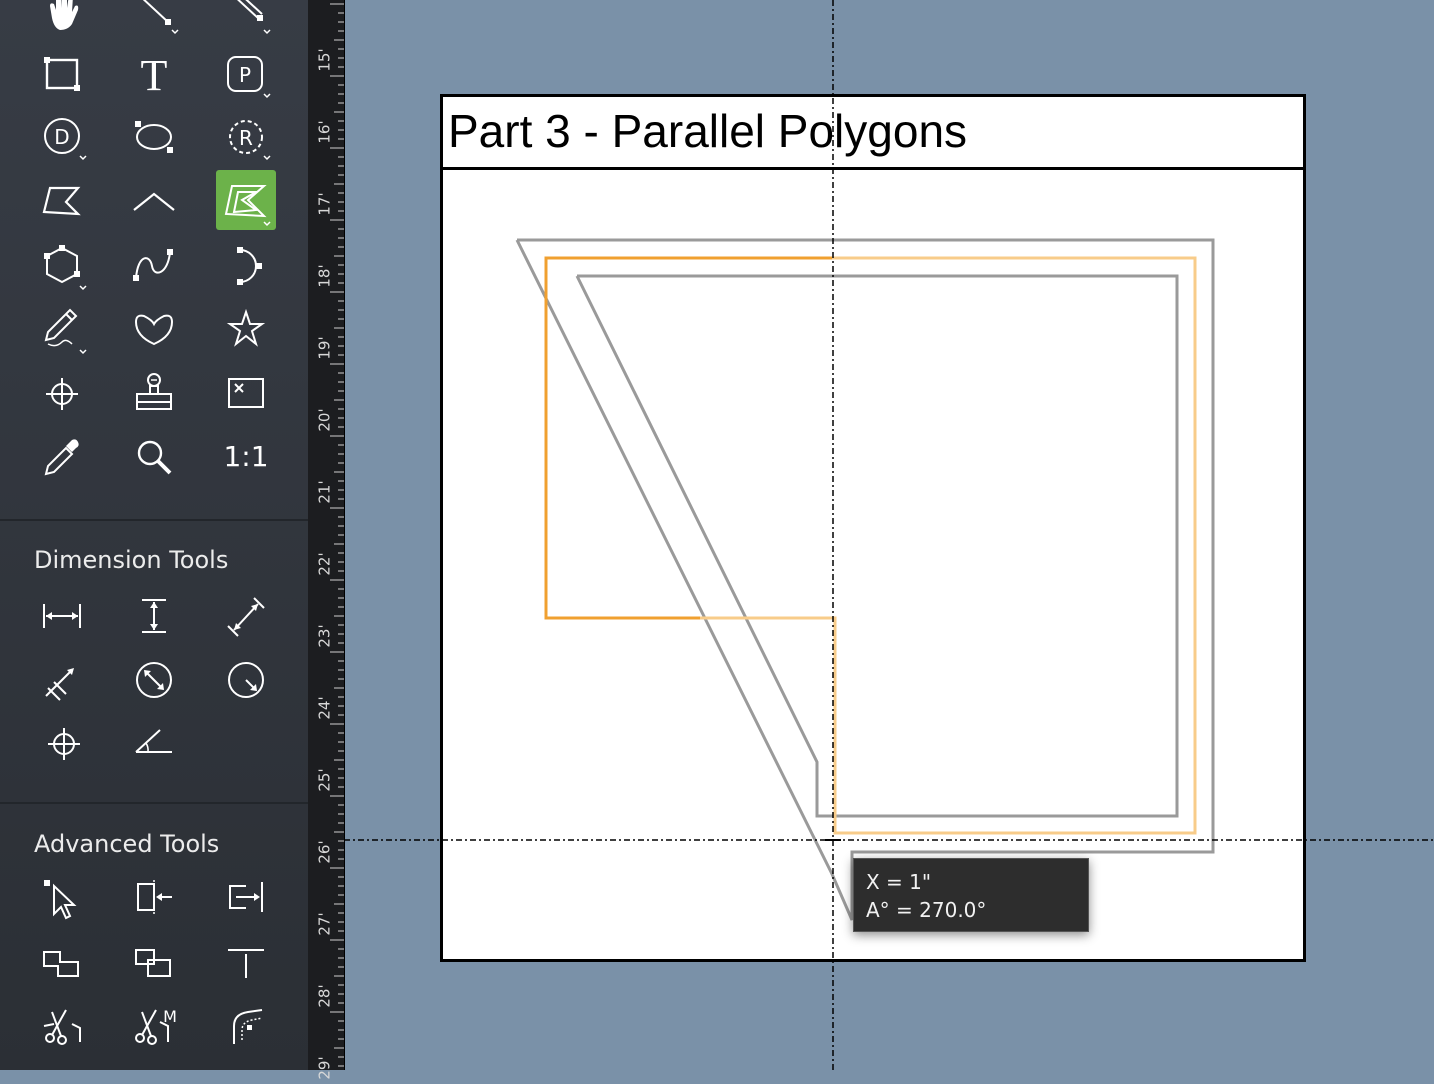 This screenshot has height=1084, width=1434. Describe the element at coordinates (971, 895) in the screenshot. I see `measurement-tooltip: X = 1" A° = 270.0°` at that location.